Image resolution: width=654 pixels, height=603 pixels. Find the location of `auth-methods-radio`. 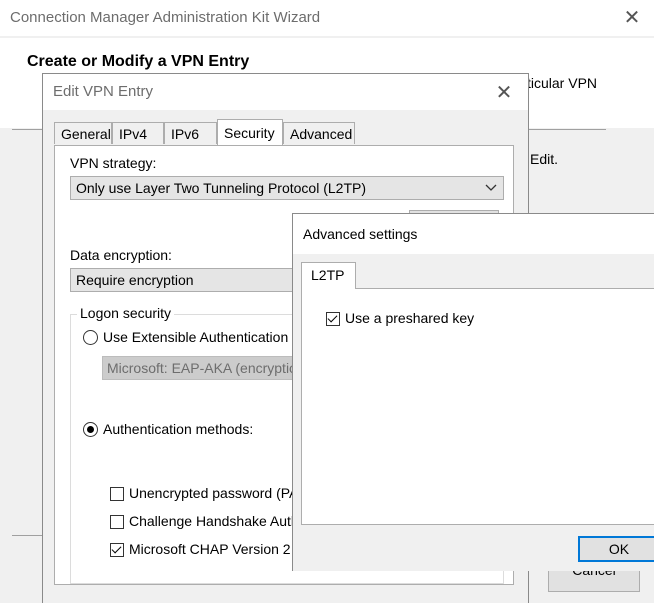

auth-methods-radio is located at coordinates (90, 429).